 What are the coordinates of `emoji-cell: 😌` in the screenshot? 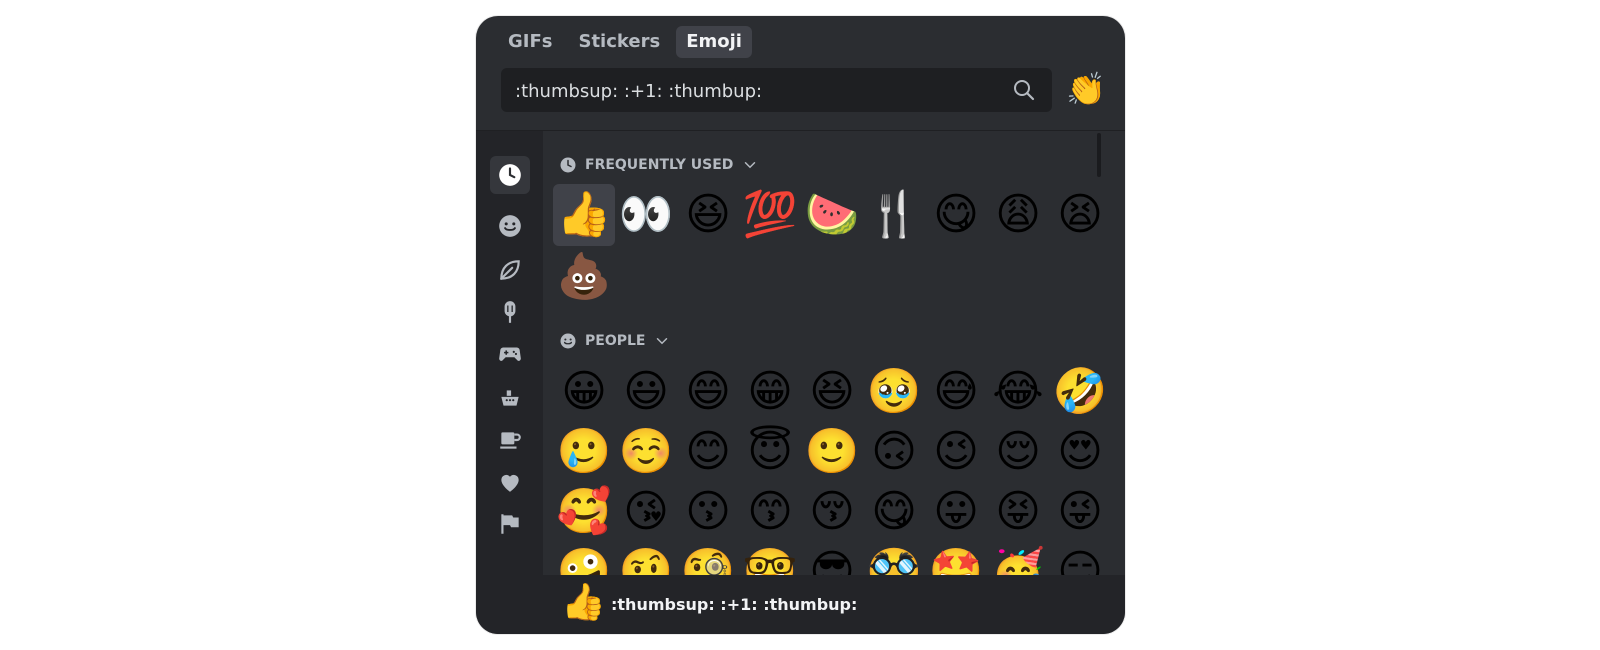 It's located at (1018, 452).